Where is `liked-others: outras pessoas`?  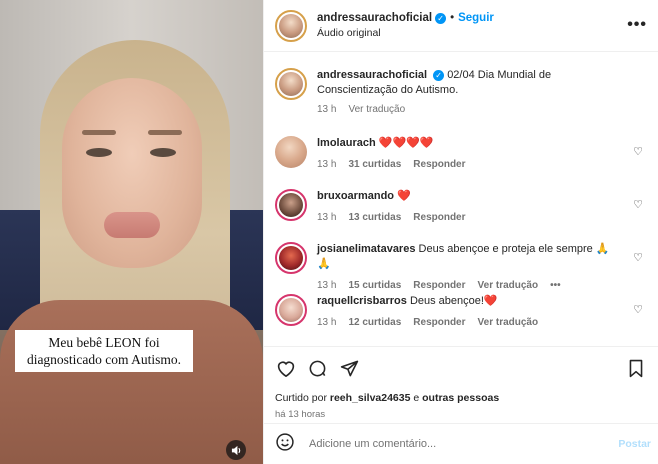
liked-others: outras pessoas is located at coordinates (460, 398).